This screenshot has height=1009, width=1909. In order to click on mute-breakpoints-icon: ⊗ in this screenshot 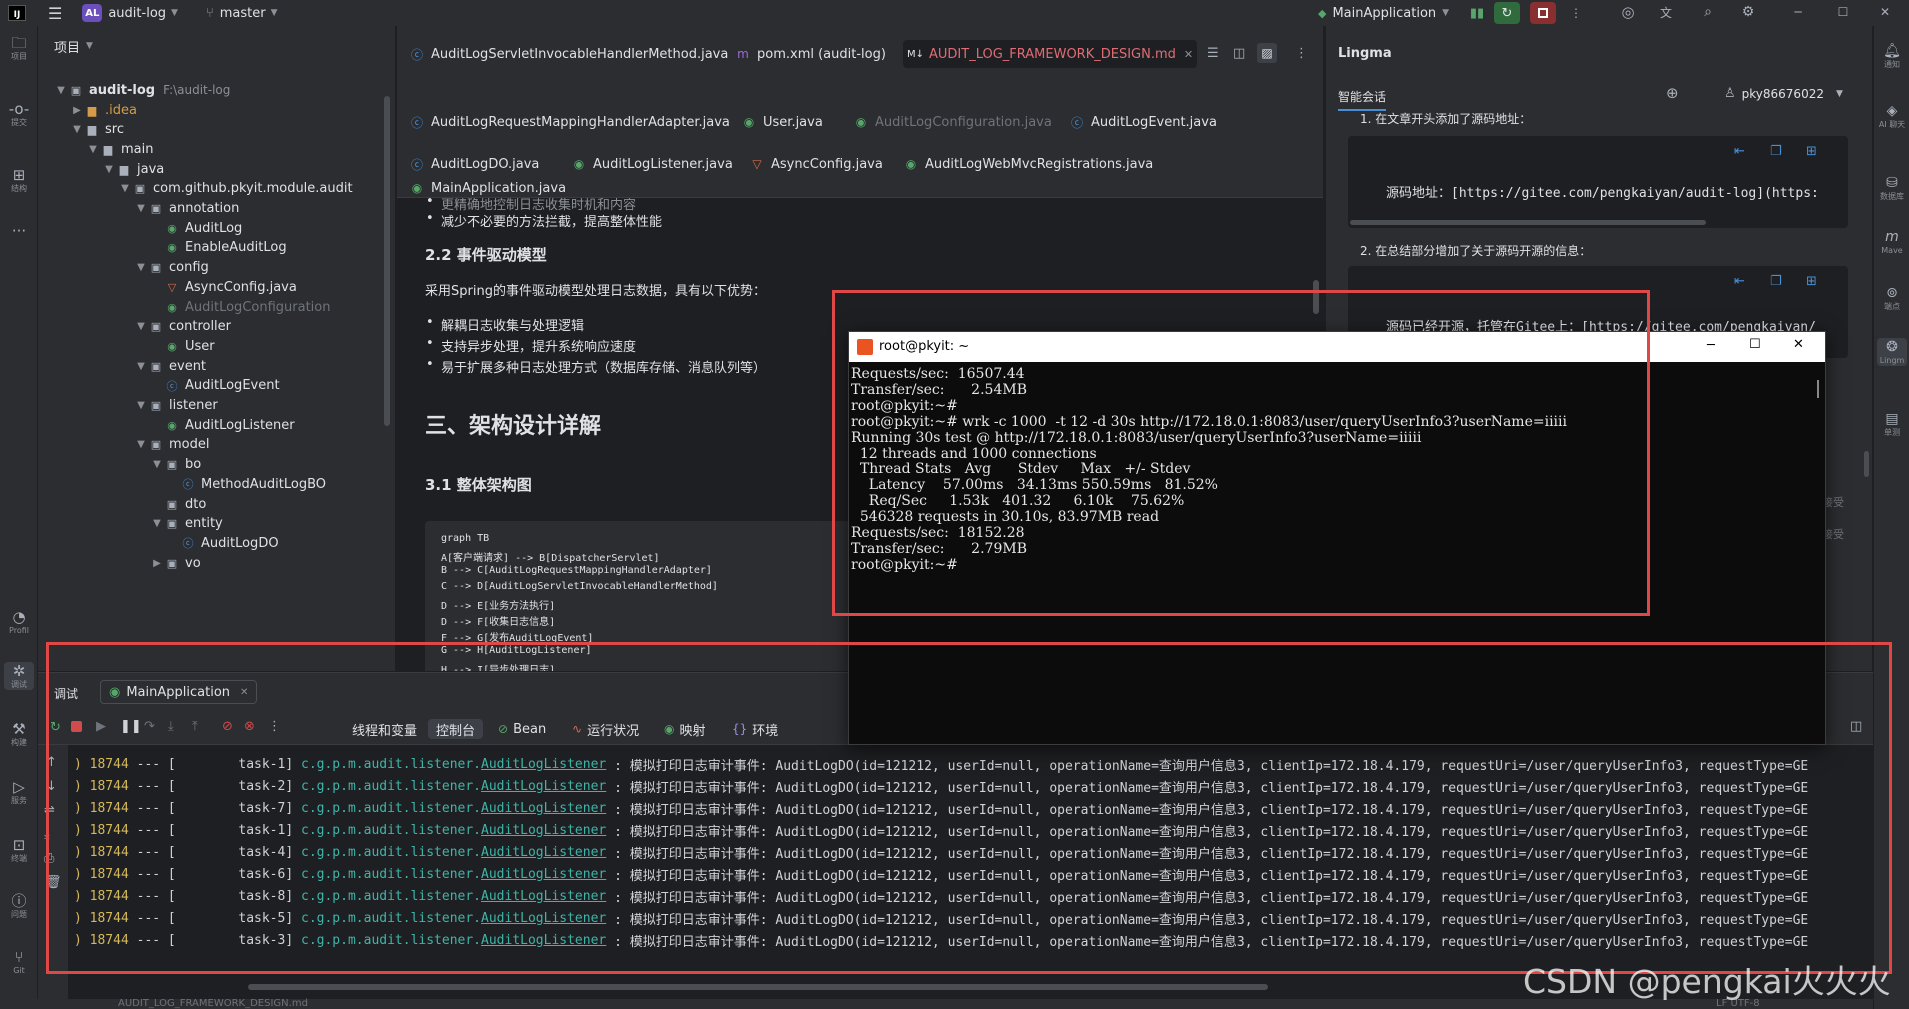, I will do `click(249, 726)`.